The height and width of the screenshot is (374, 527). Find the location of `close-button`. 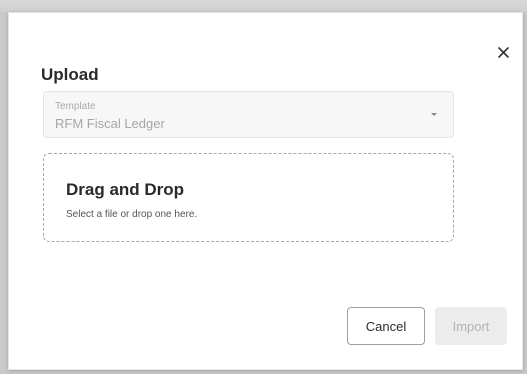

close-button is located at coordinates (503, 52).